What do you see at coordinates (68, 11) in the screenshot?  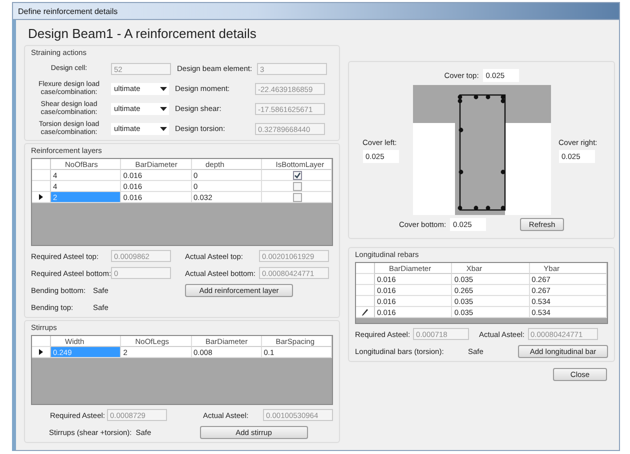 I see `window-title: Define reinforcement details` at bounding box center [68, 11].